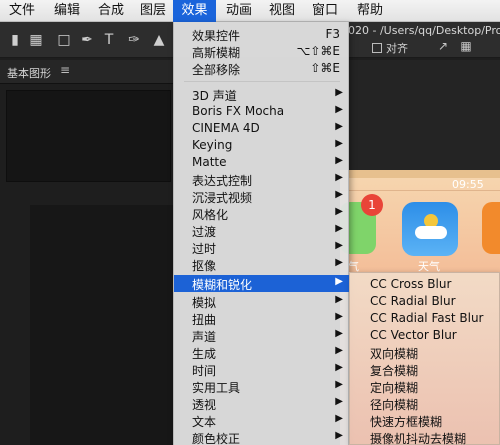 This screenshot has height=445, width=500. What do you see at coordinates (262, 213) in the screenshot?
I see `menu-category: 风格化 ▶` at bounding box center [262, 213].